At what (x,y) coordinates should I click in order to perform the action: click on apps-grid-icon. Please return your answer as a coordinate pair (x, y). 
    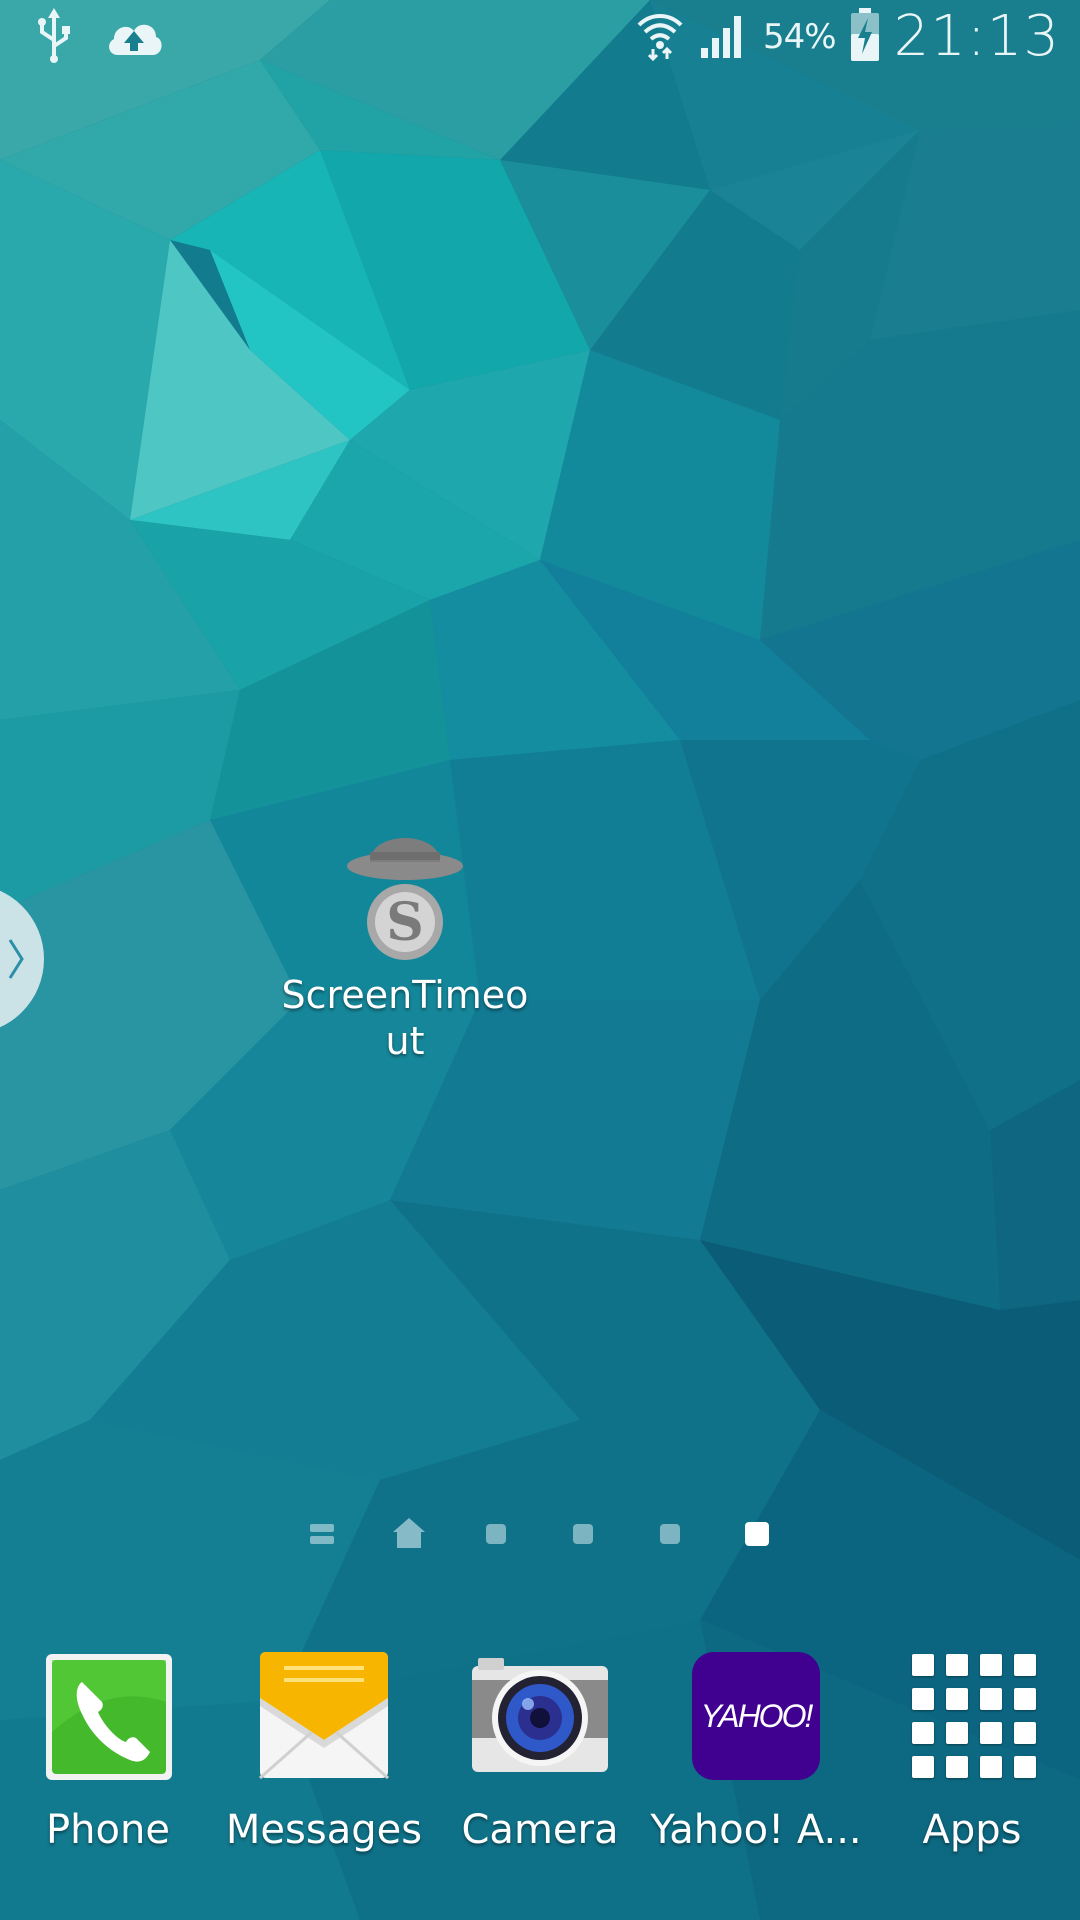
    Looking at the image, I should click on (972, 1722).